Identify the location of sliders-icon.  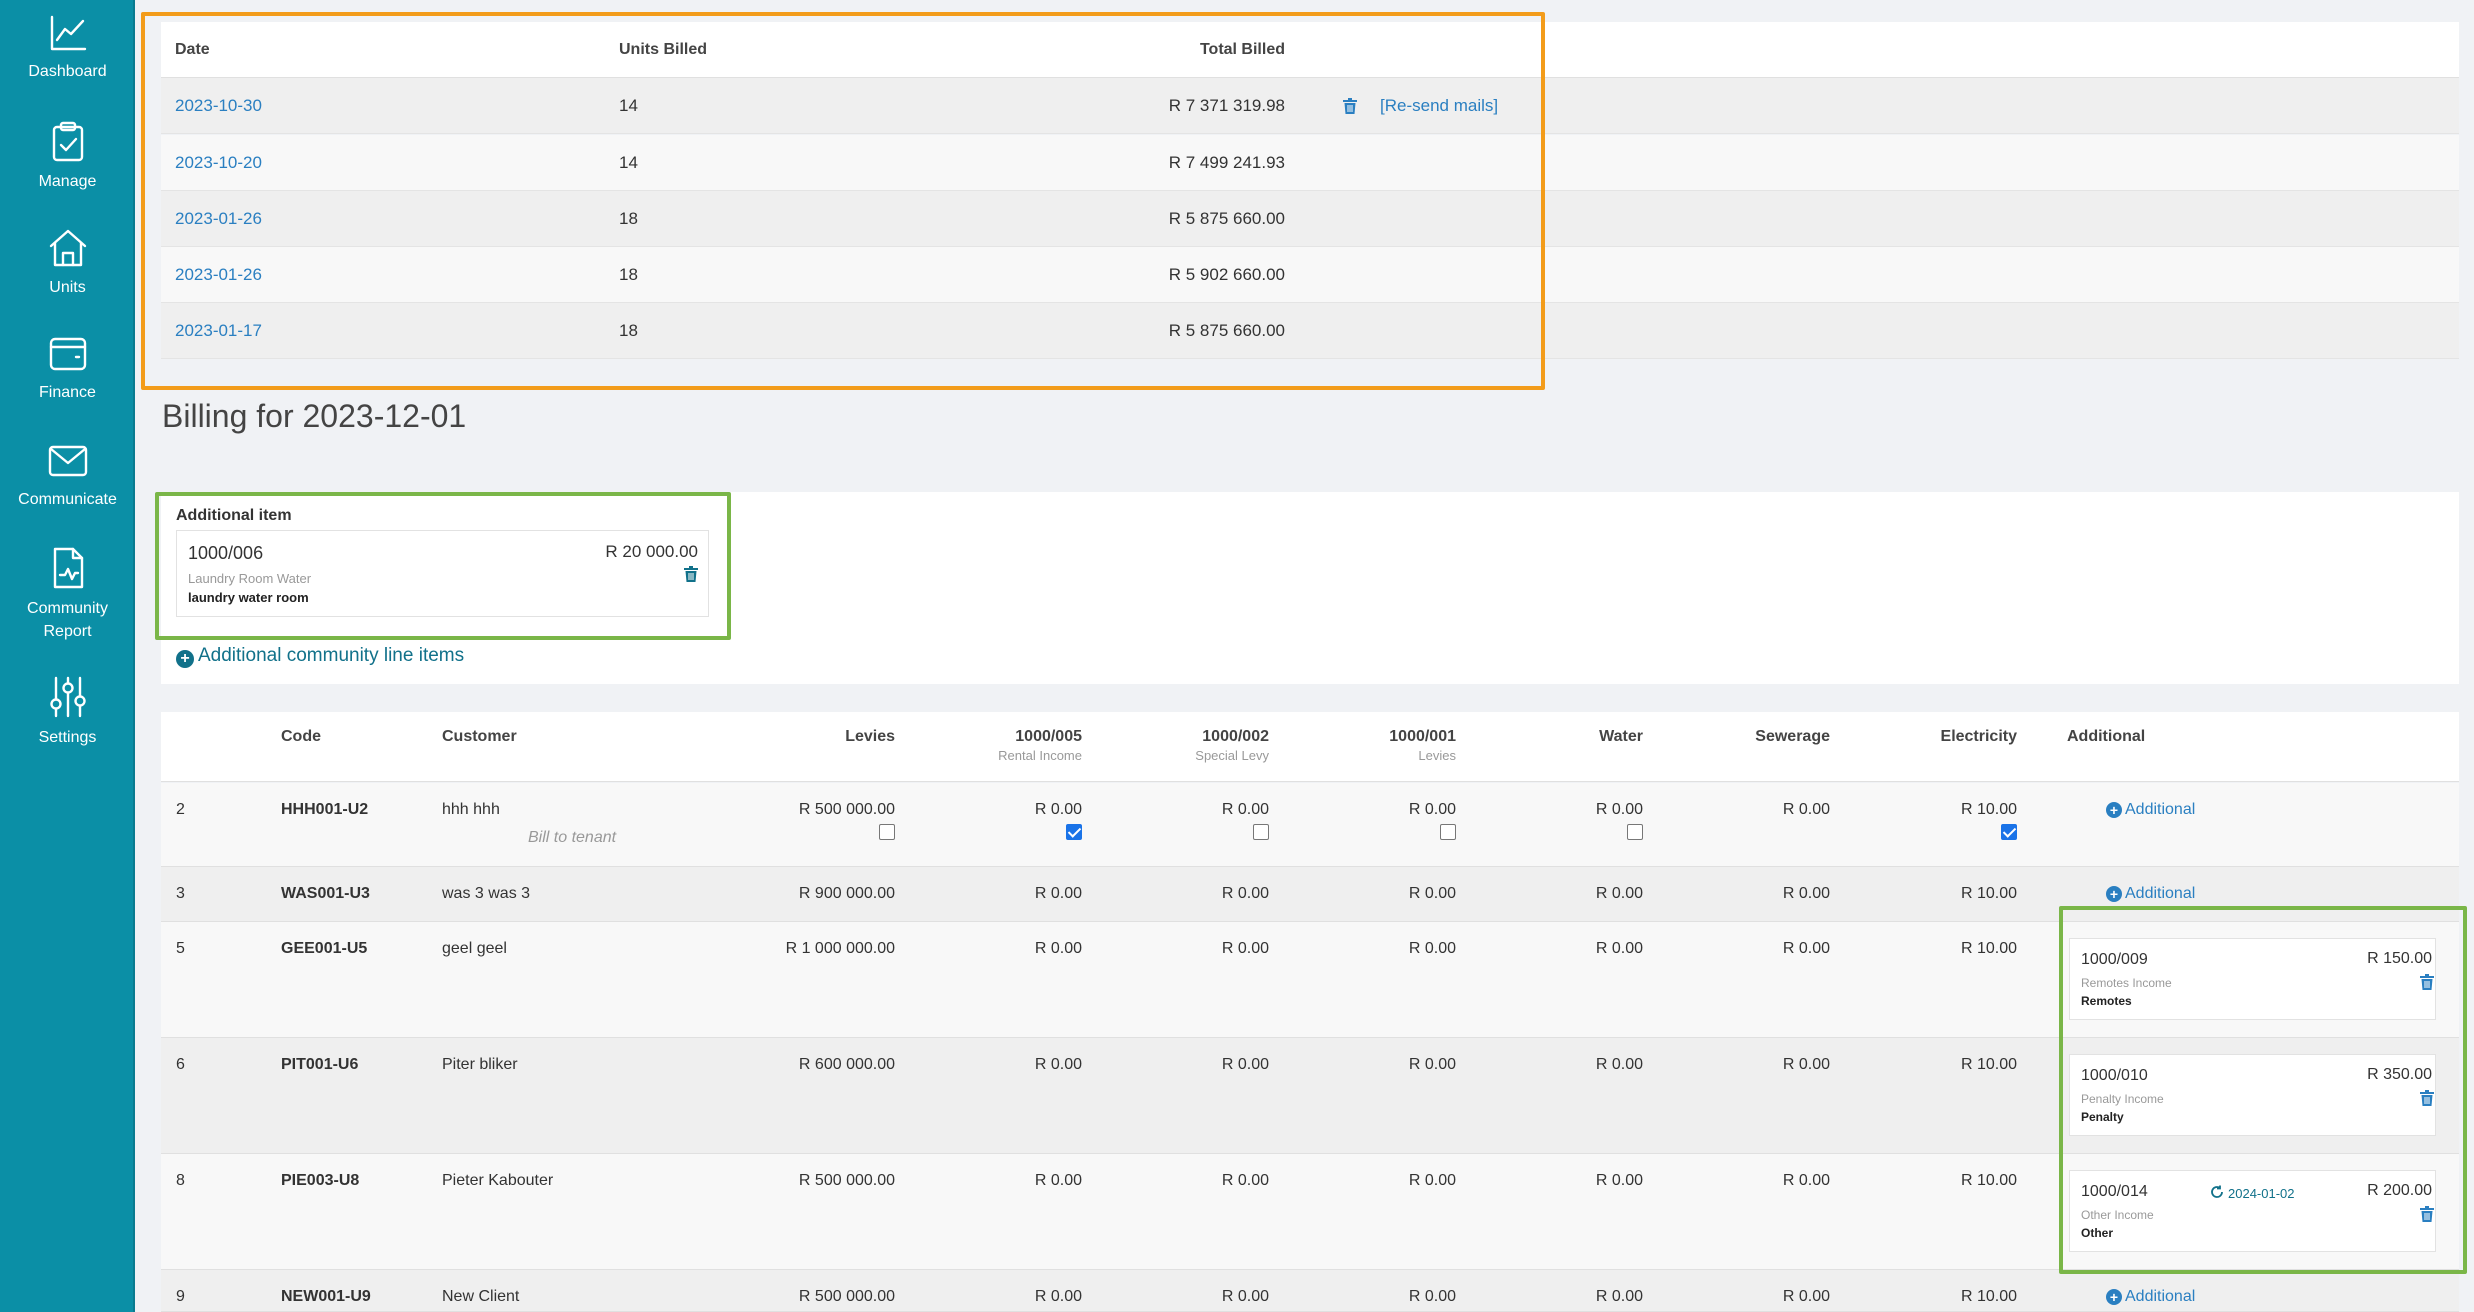
(67, 697).